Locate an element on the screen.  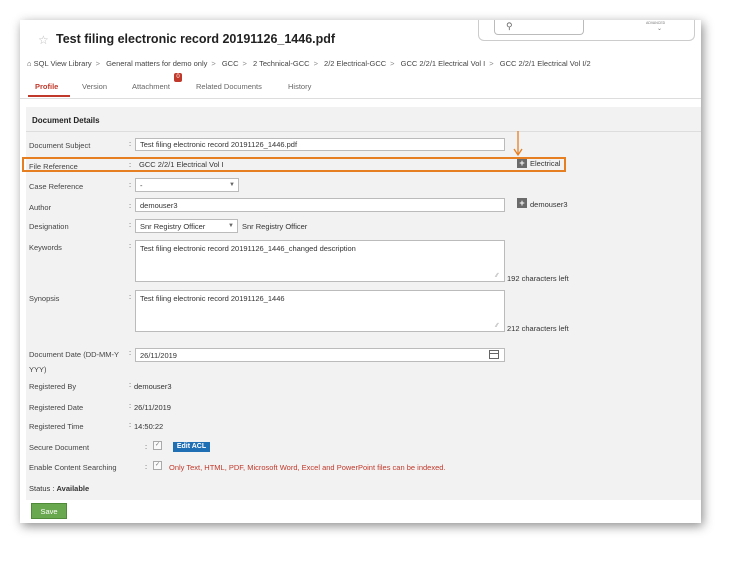
edit-acl-button: Edit ACL is located at coordinates (191, 447).